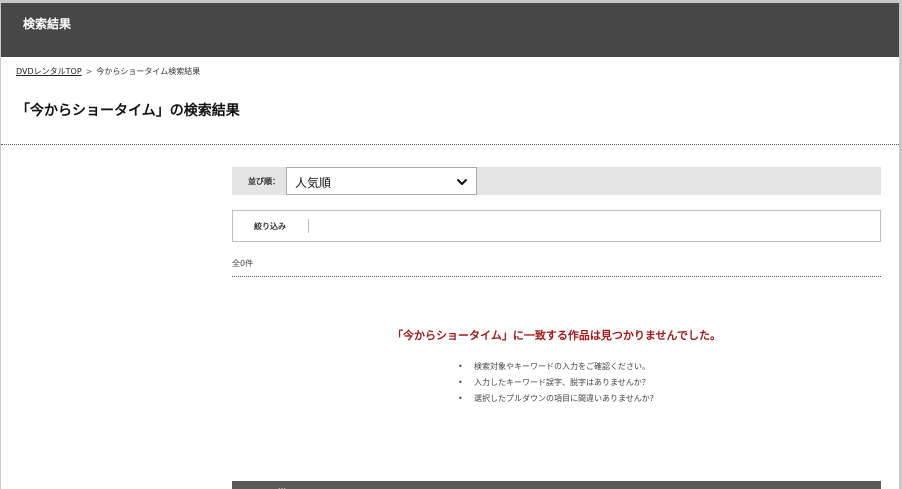 The width and height of the screenshot is (902, 489). I want to click on header-title: 検索結果, so click(47, 24).